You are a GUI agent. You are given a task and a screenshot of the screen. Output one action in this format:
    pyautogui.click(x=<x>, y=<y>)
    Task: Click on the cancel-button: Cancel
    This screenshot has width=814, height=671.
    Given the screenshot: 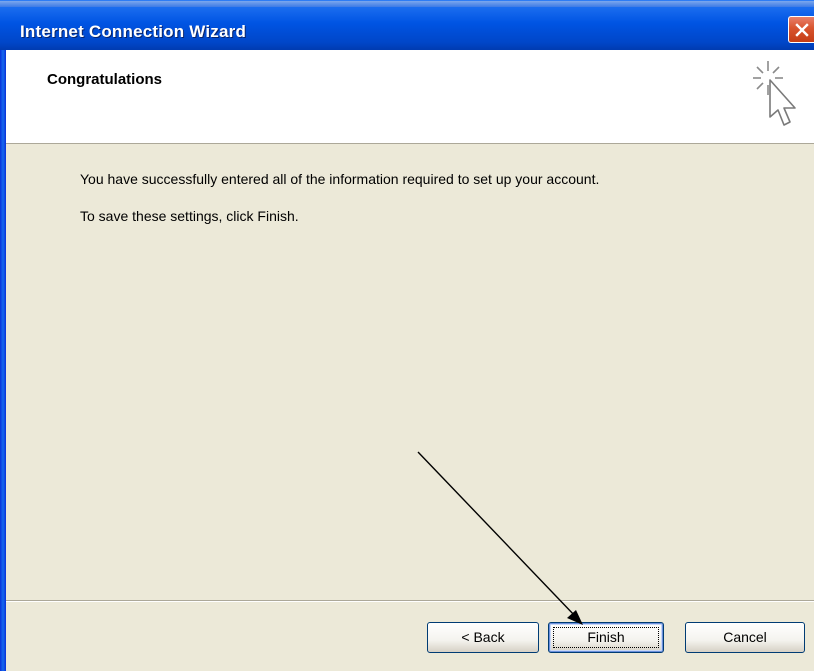 What is the action you would take?
    pyautogui.click(x=745, y=637)
    